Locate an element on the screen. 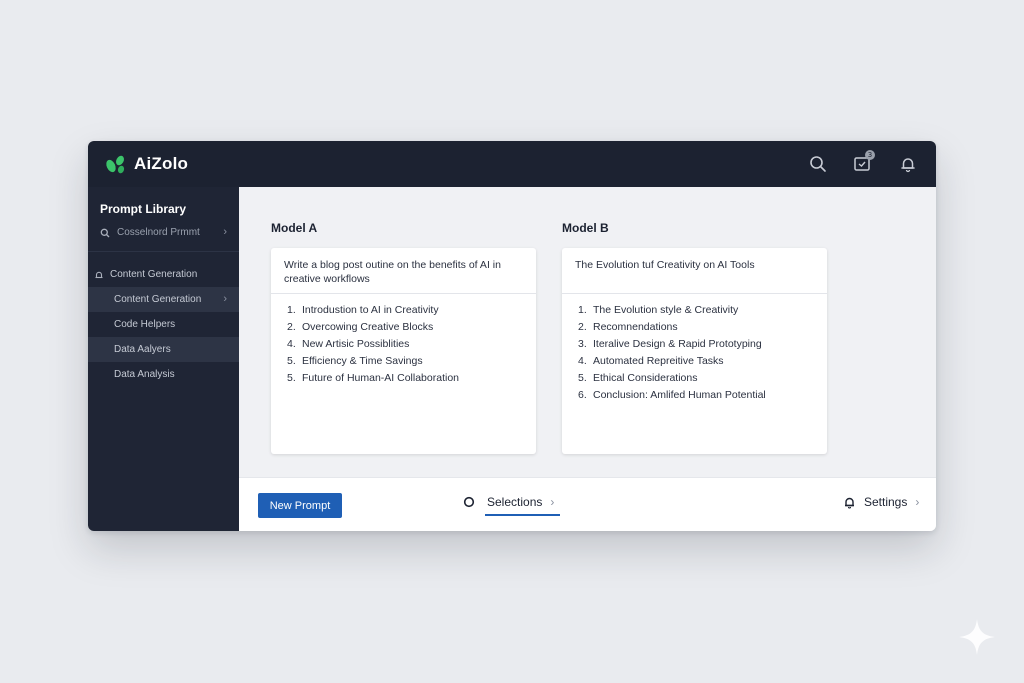  search-button is located at coordinates (818, 164).